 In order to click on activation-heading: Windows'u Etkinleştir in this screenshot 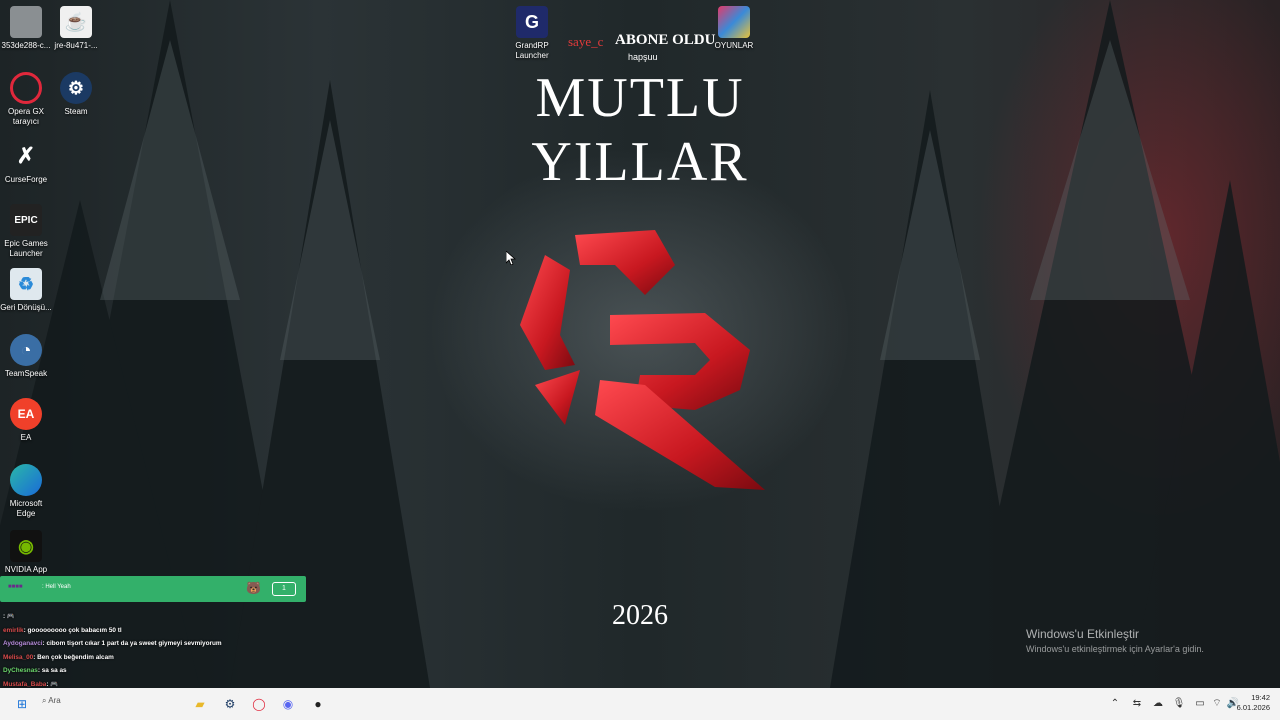, I will do `click(1082, 634)`.